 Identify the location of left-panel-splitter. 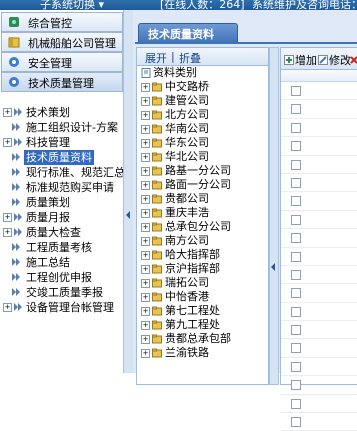
(128, 191).